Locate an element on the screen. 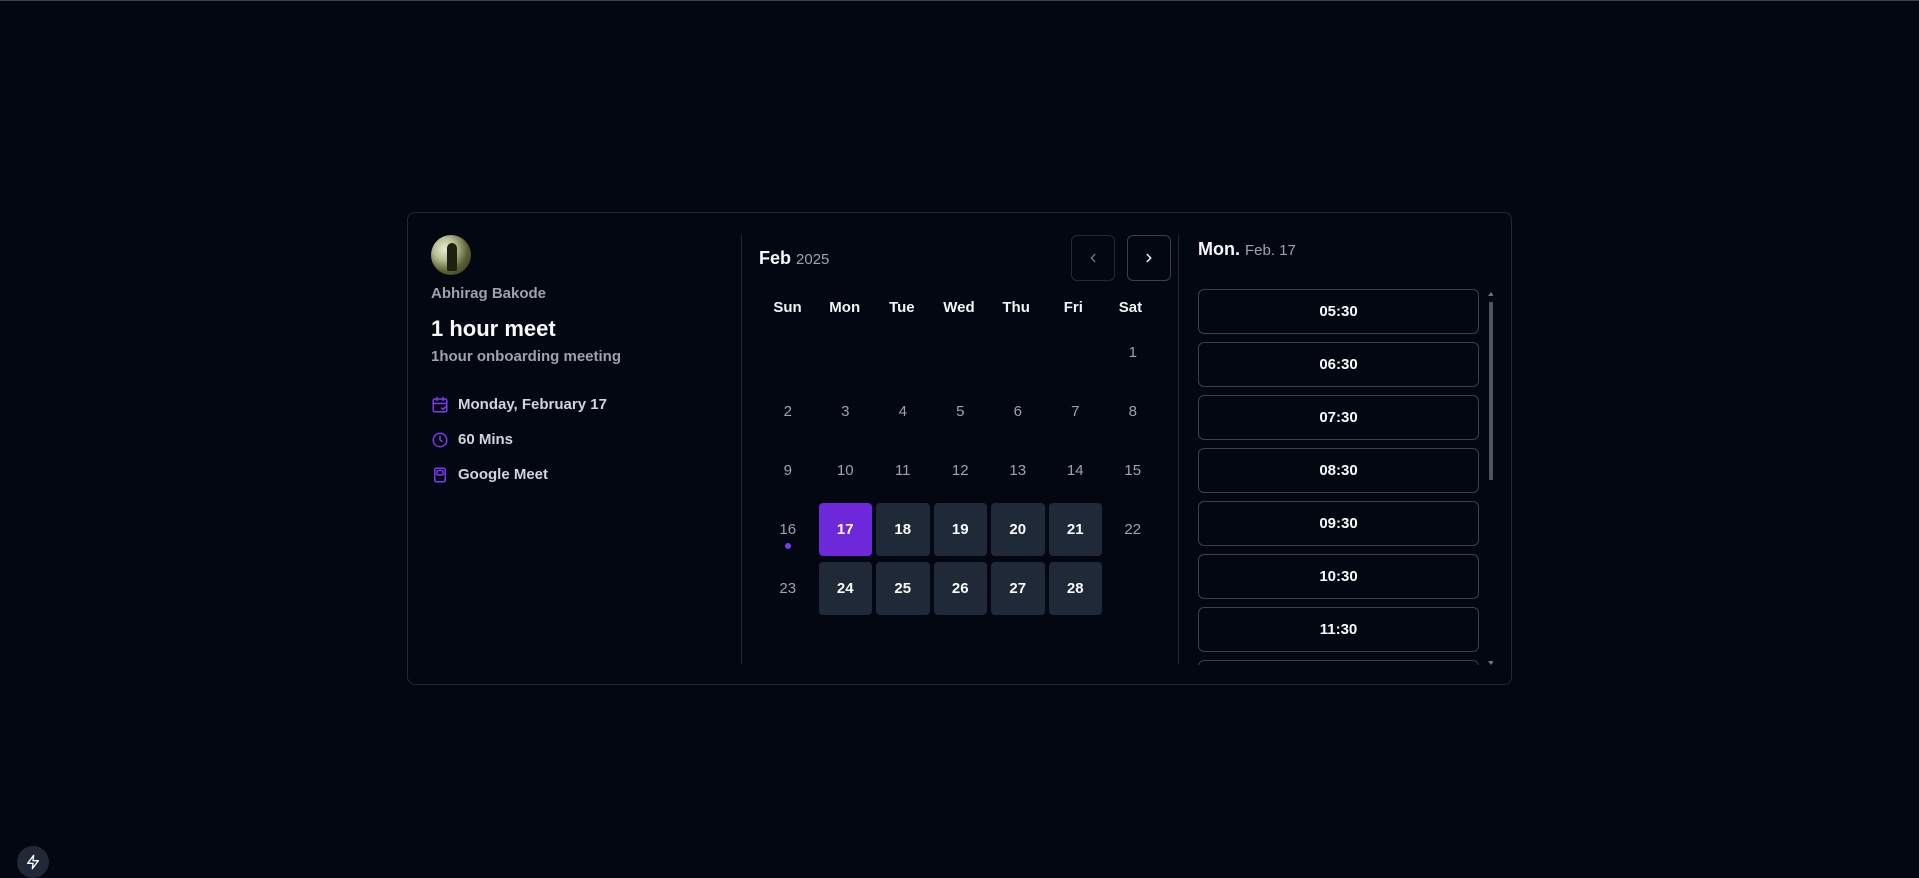 This screenshot has height=878, width=1919. event-title: 1 hour meet is located at coordinates (493, 328).